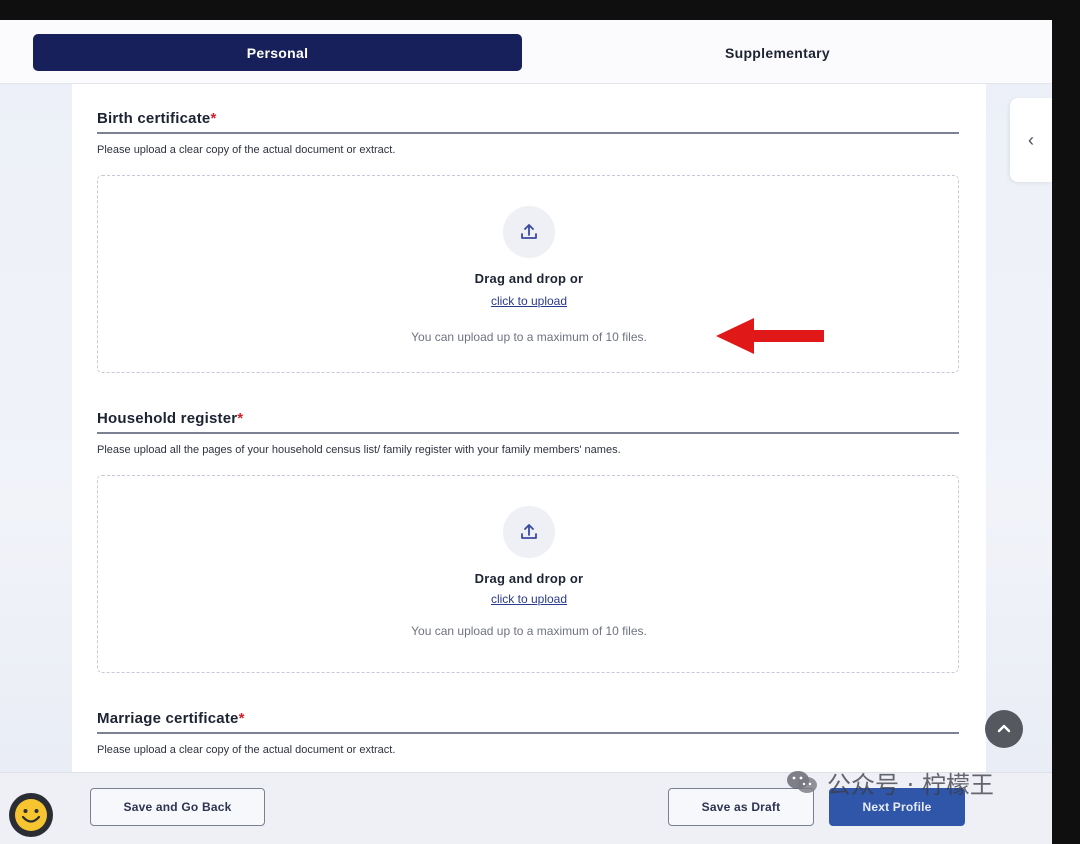 This screenshot has width=1080, height=844. Describe the element at coordinates (1031, 140) in the screenshot. I see `chevron-left-icon: ‹` at that location.